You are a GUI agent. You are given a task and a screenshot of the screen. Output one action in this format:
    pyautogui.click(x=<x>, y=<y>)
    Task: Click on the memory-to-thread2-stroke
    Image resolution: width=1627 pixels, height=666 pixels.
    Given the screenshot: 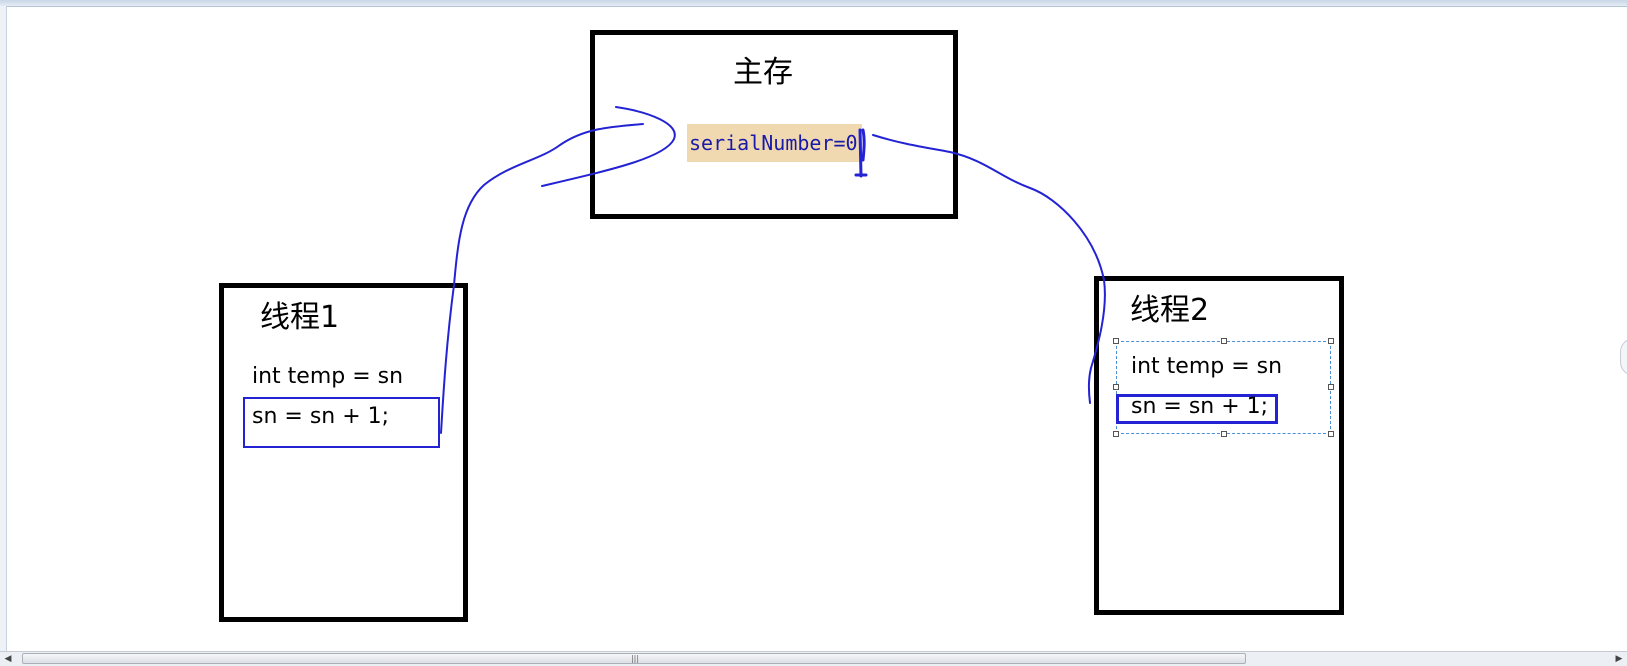 What is the action you would take?
    pyautogui.click(x=989, y=269)
    